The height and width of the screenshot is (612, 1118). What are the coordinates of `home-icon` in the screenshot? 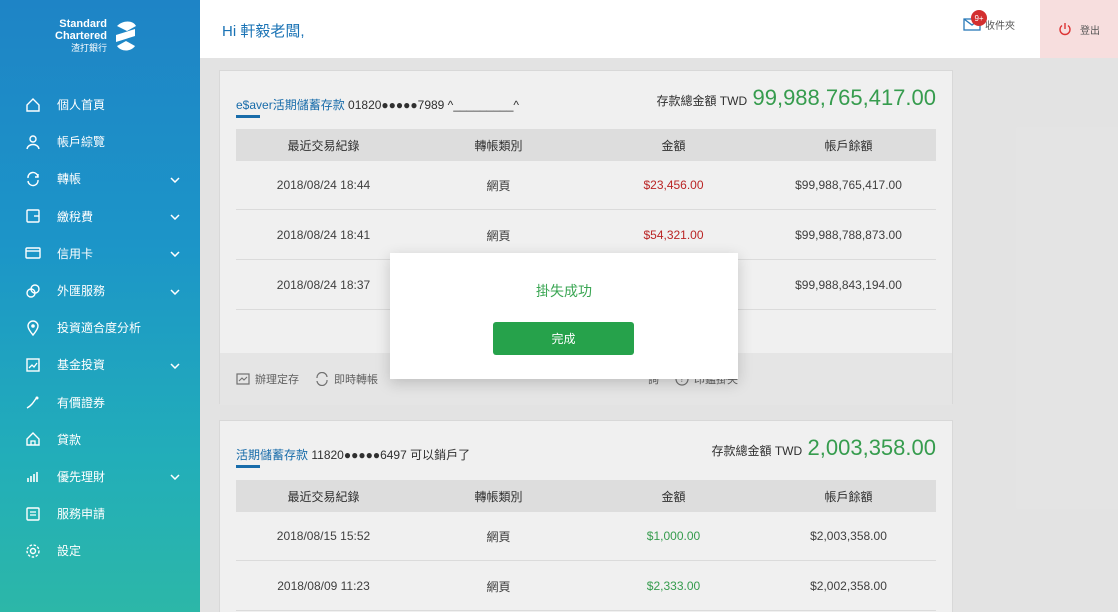 It's located at (33, 105).